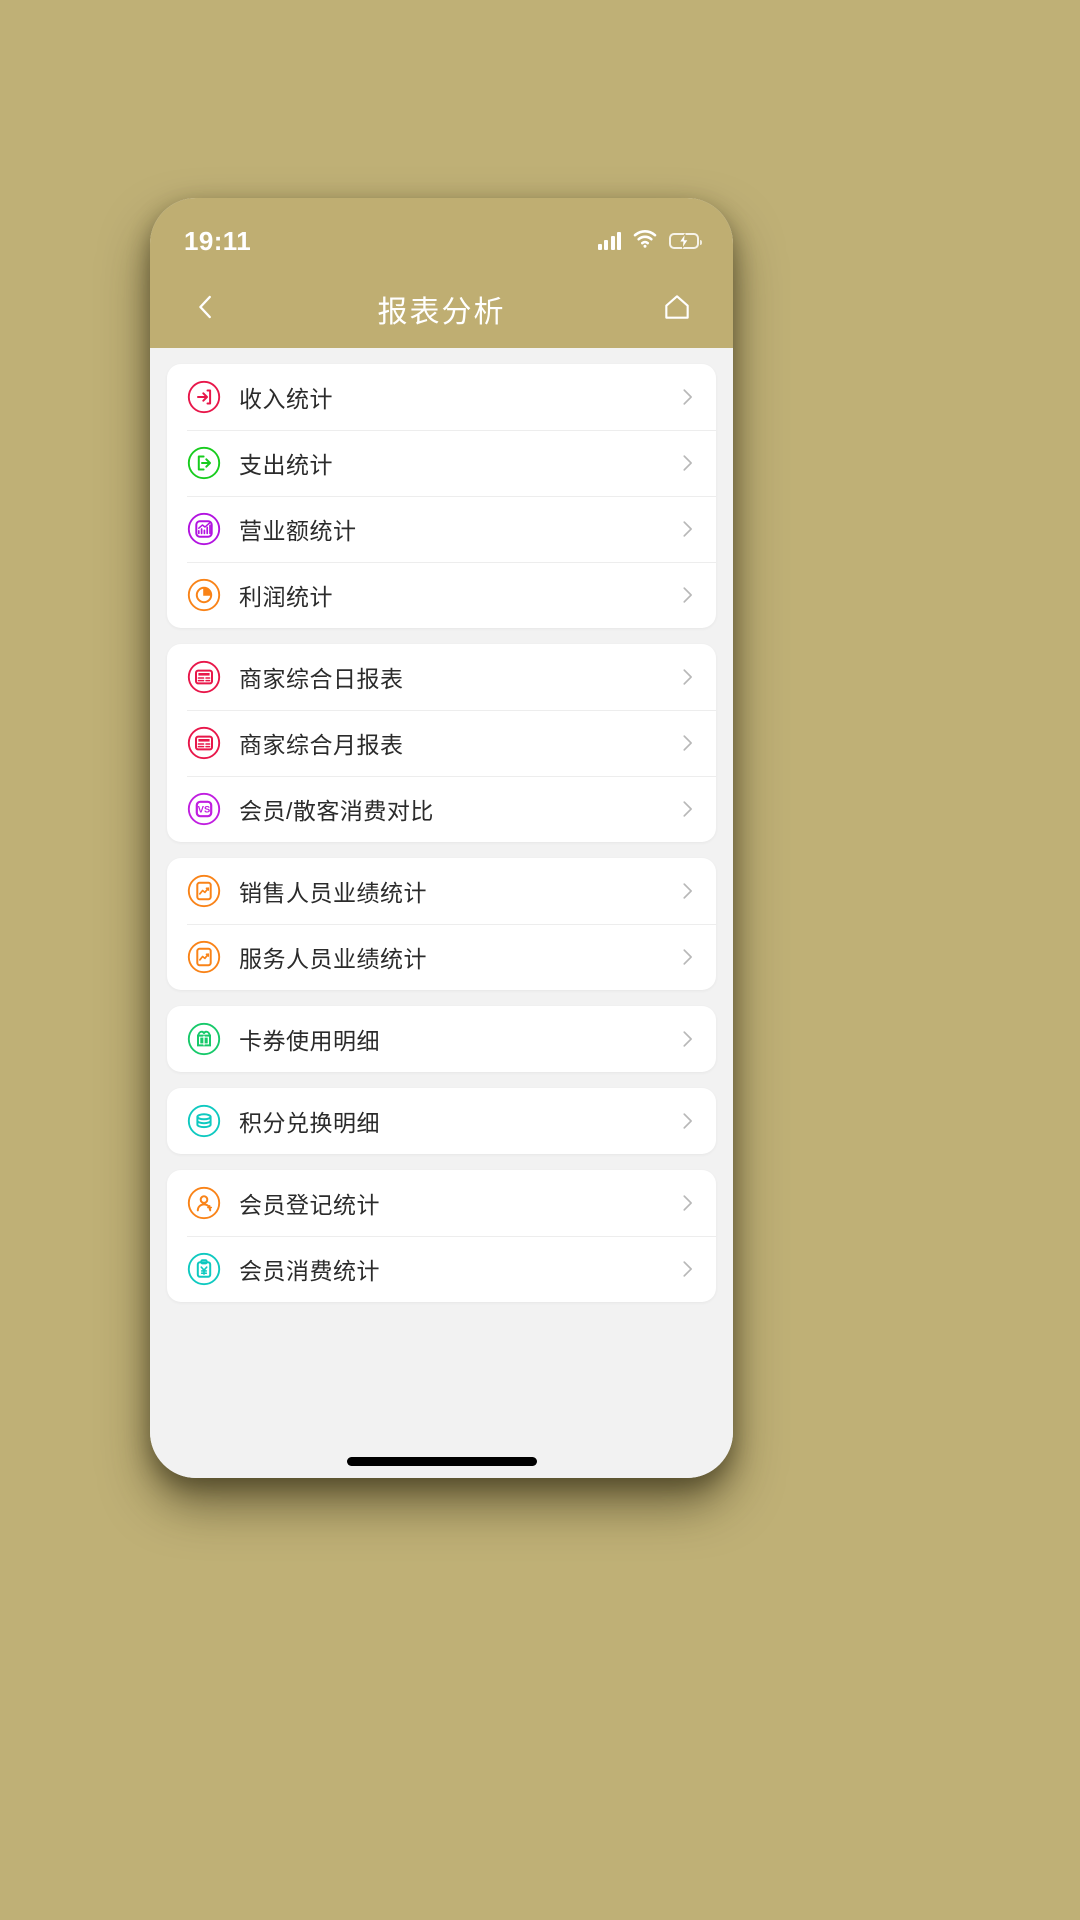  What do you see at coordinates (685, 241) in the screenshot?
I see `battery-charging-icon` at bounding box center [685, 241].